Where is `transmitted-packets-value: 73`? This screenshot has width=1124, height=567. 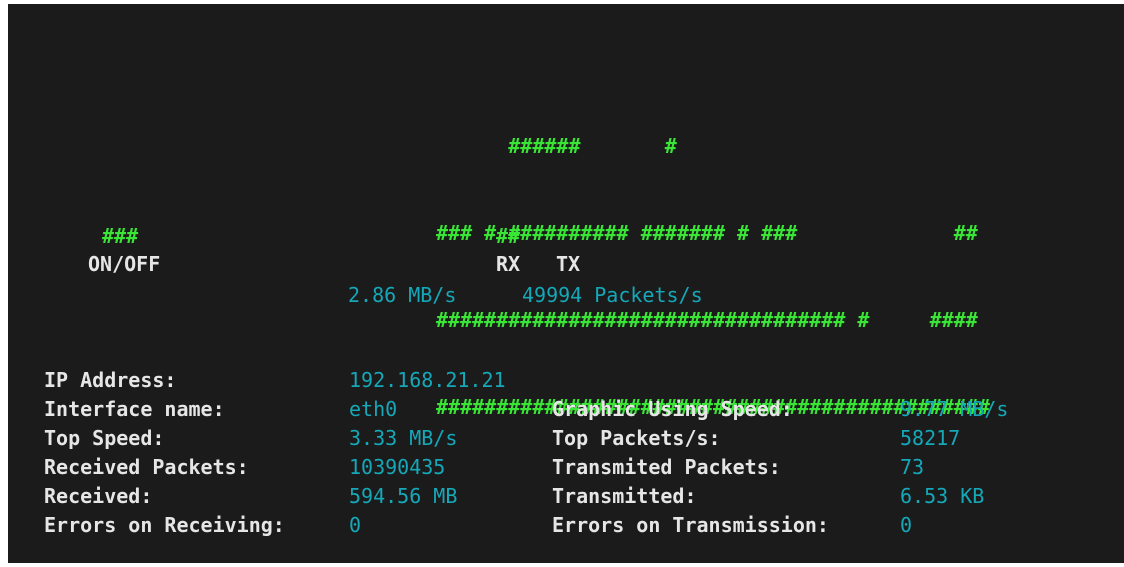 transmitted-packets-value: 73 is located at coordinates (912, 467).